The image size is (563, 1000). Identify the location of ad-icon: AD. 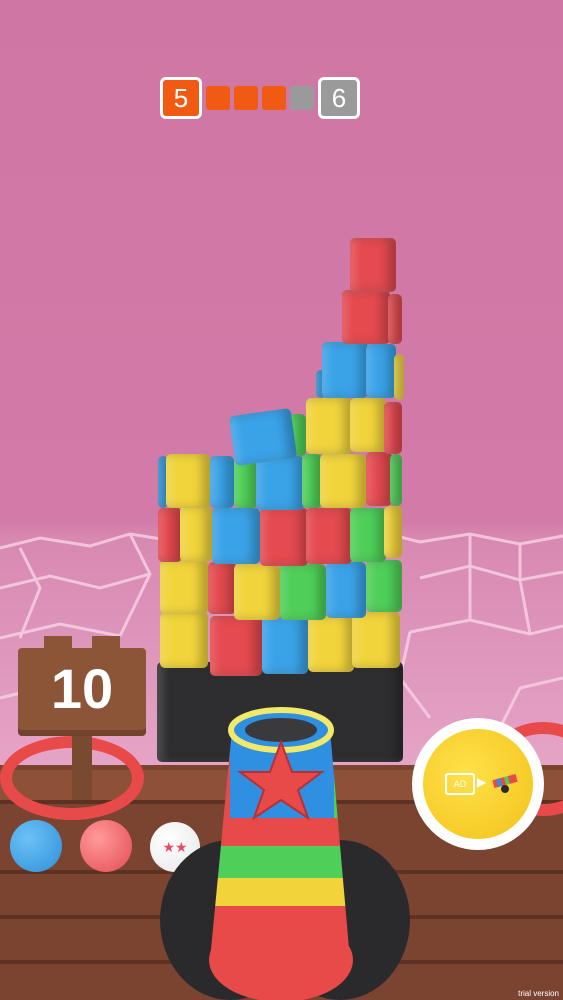
(460, 784).